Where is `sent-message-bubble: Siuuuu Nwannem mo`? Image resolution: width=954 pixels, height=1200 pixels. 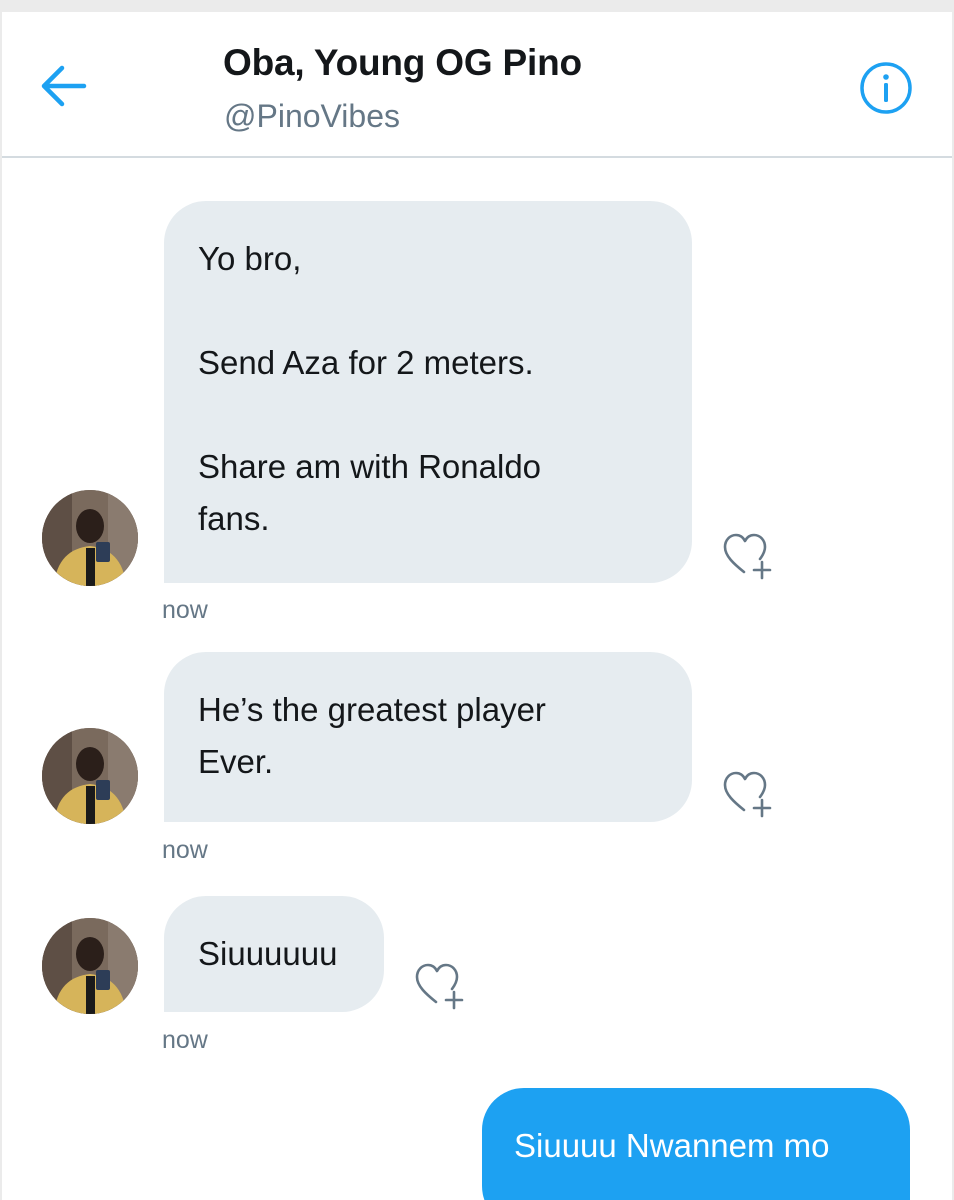 sent-message-bubble: Siuuuu Nwannem mo is located at coordinates (696, 1144).